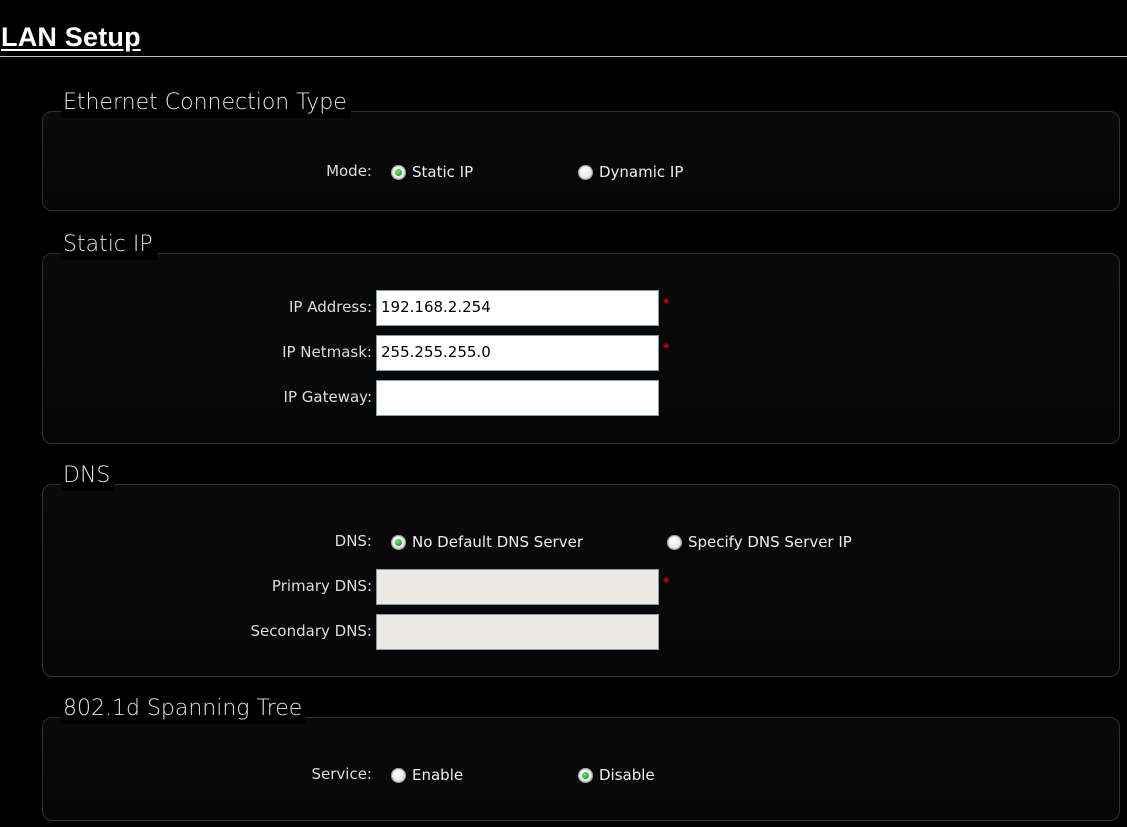 The width and height of the screenshot is (1127, 827). I want to click on secondary-dns-label: Secondary DNS:, so click(311, 631).